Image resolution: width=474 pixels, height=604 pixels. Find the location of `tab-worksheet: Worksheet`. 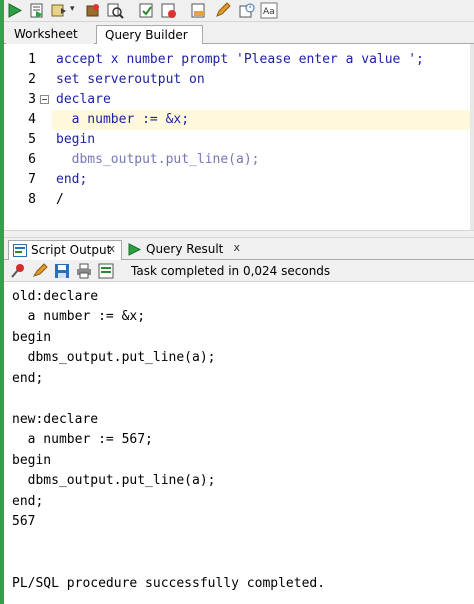

tab-worksheet: Worksheet is located at coordinates (50, 34).